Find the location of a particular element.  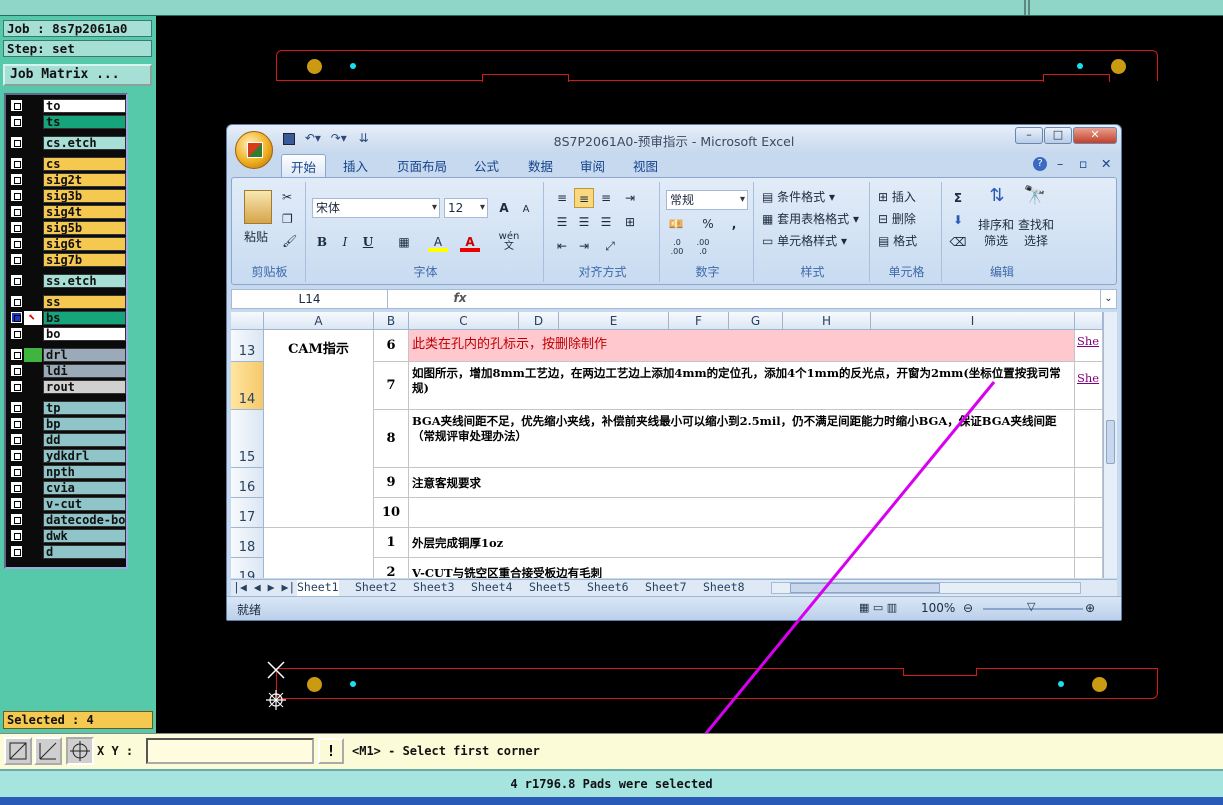

ribbon-minimize-icon: – is located at coordinates (1060, 163).